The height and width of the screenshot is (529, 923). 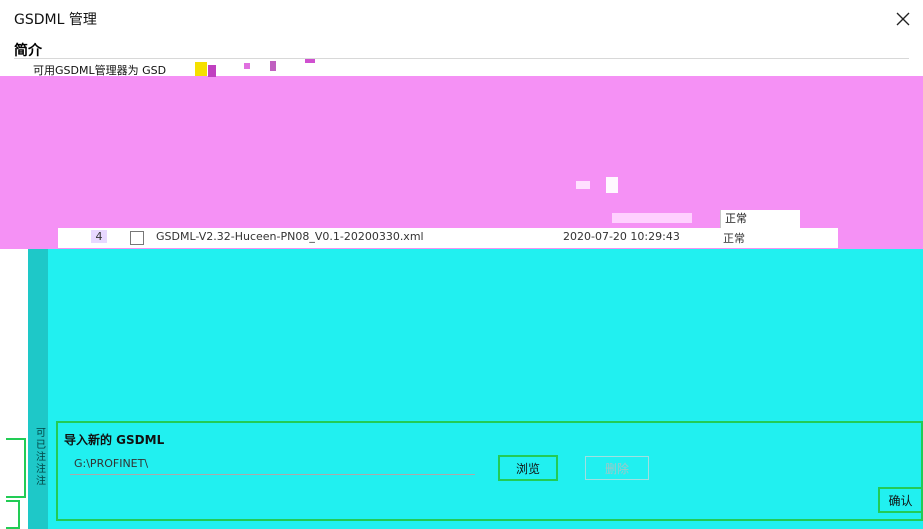 I want to click on import-heading: 导入新的 GSDML, so click(x=114, y=440).